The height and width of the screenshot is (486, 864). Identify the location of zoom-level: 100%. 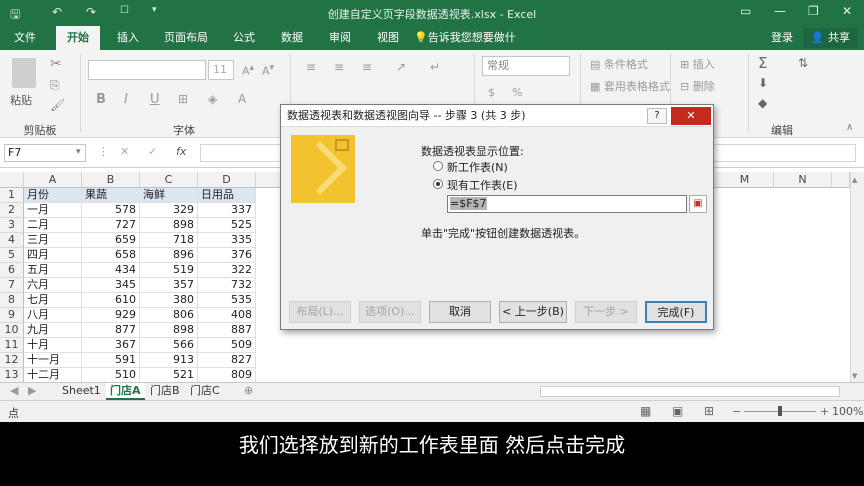
(847, 411).